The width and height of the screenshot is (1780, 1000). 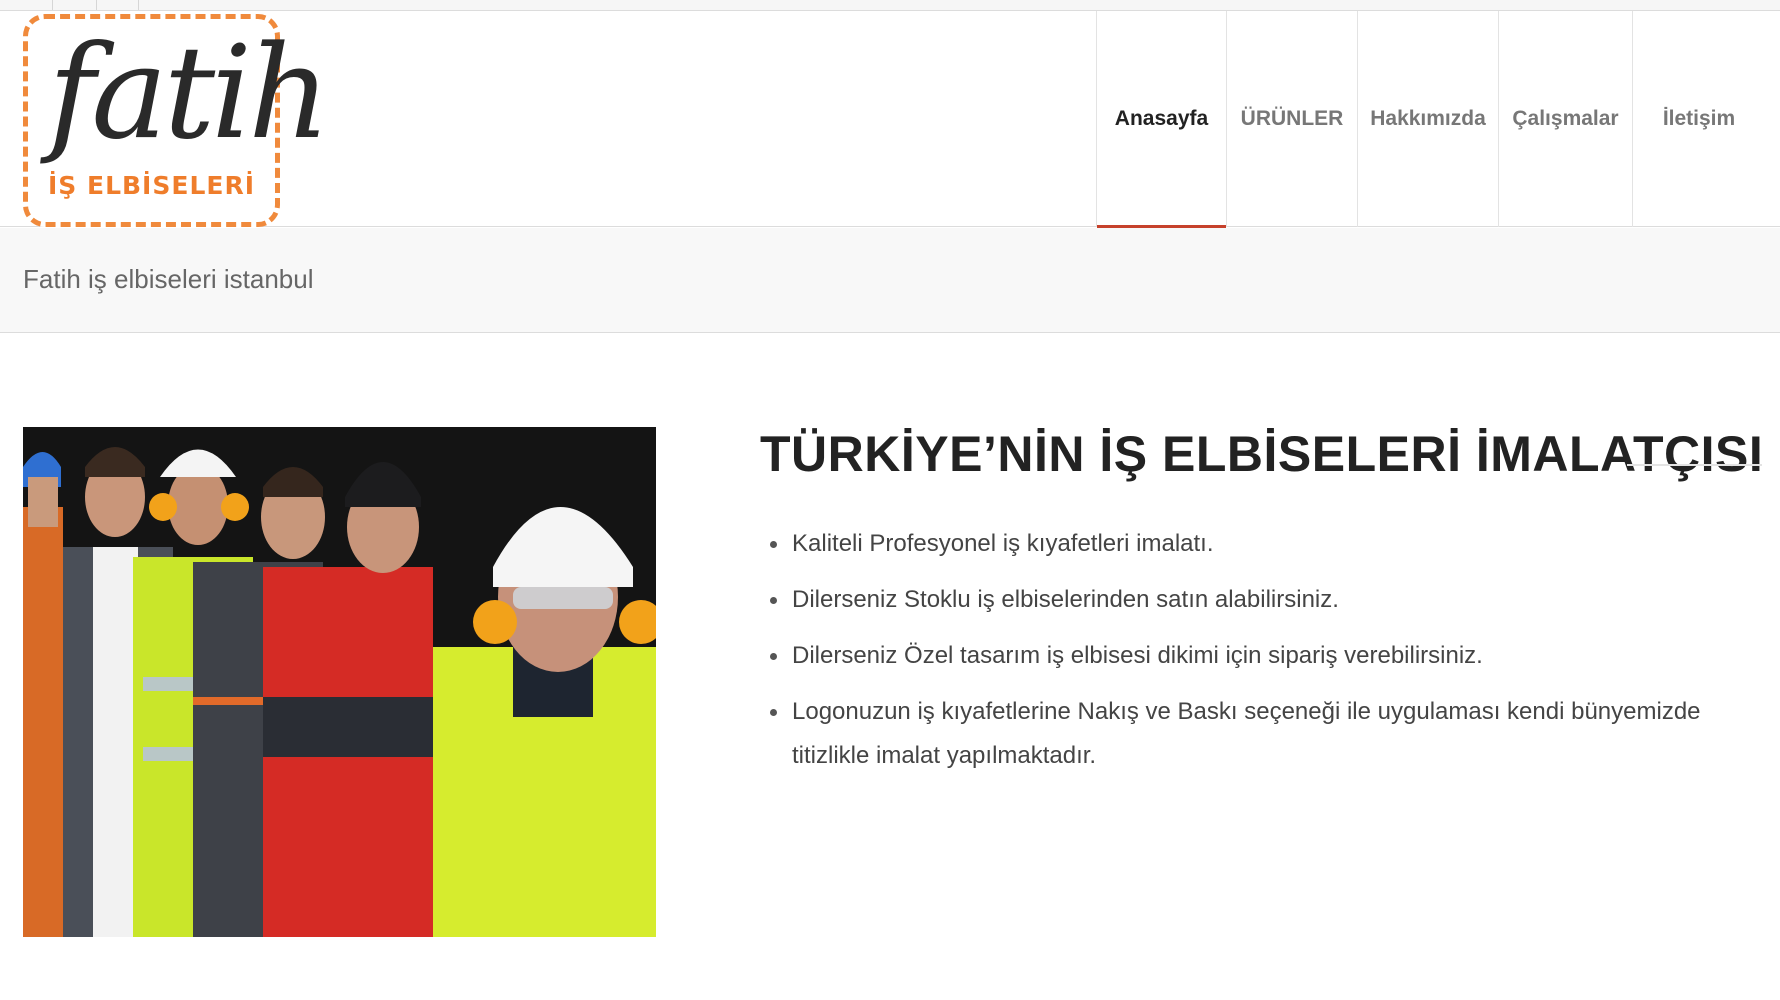 What do you see at coordinates (168, 279) in the screenshot?
I see `breadcrumb-title: Fatih iş elbiseleri istanbul` at bounding box center [168, 279].